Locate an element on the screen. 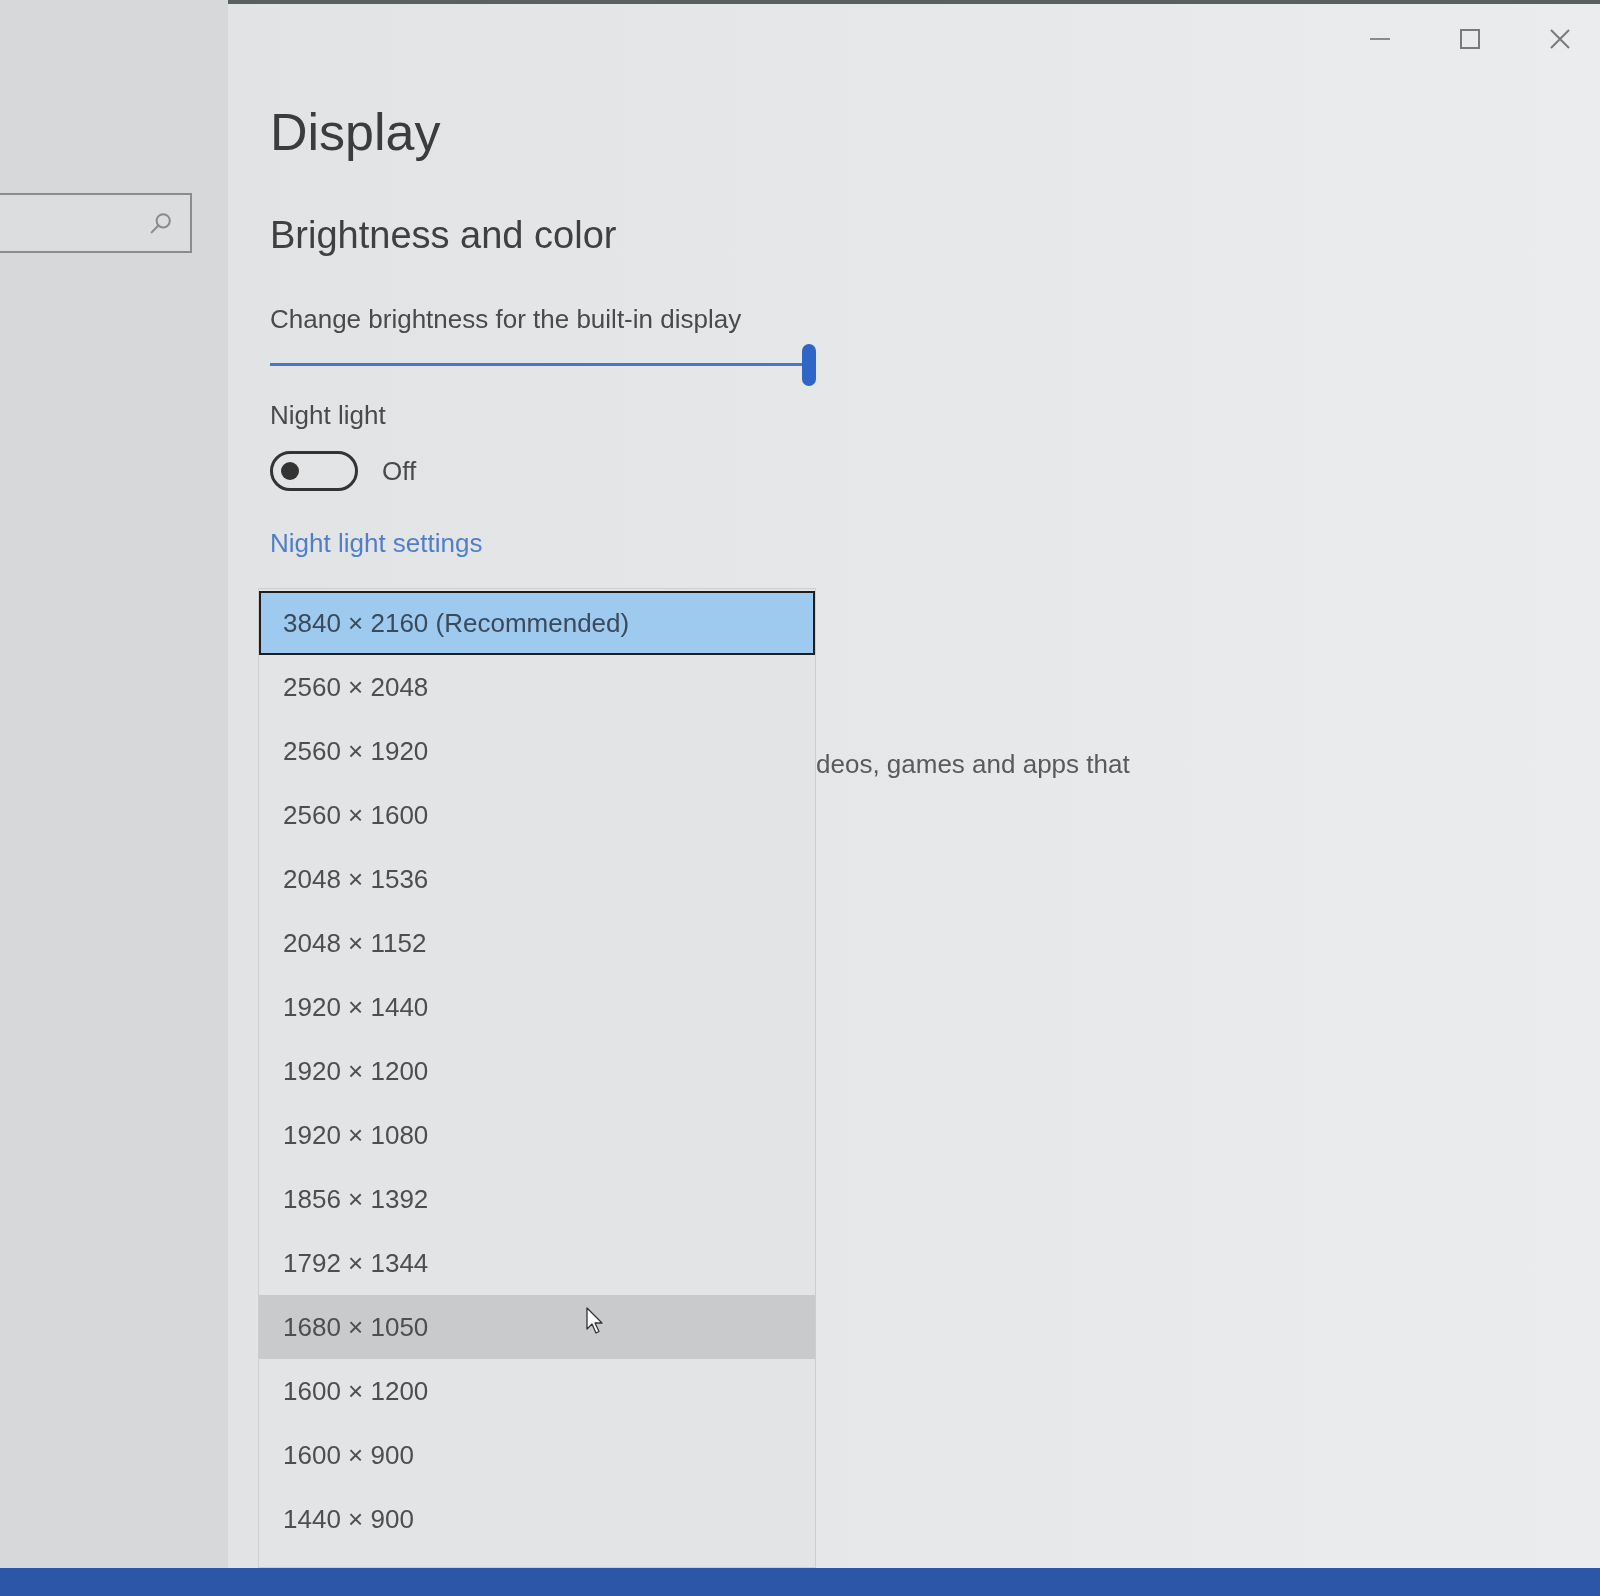  resolution-option: 1920 × 1200 is located at coordinates (537, 1071).